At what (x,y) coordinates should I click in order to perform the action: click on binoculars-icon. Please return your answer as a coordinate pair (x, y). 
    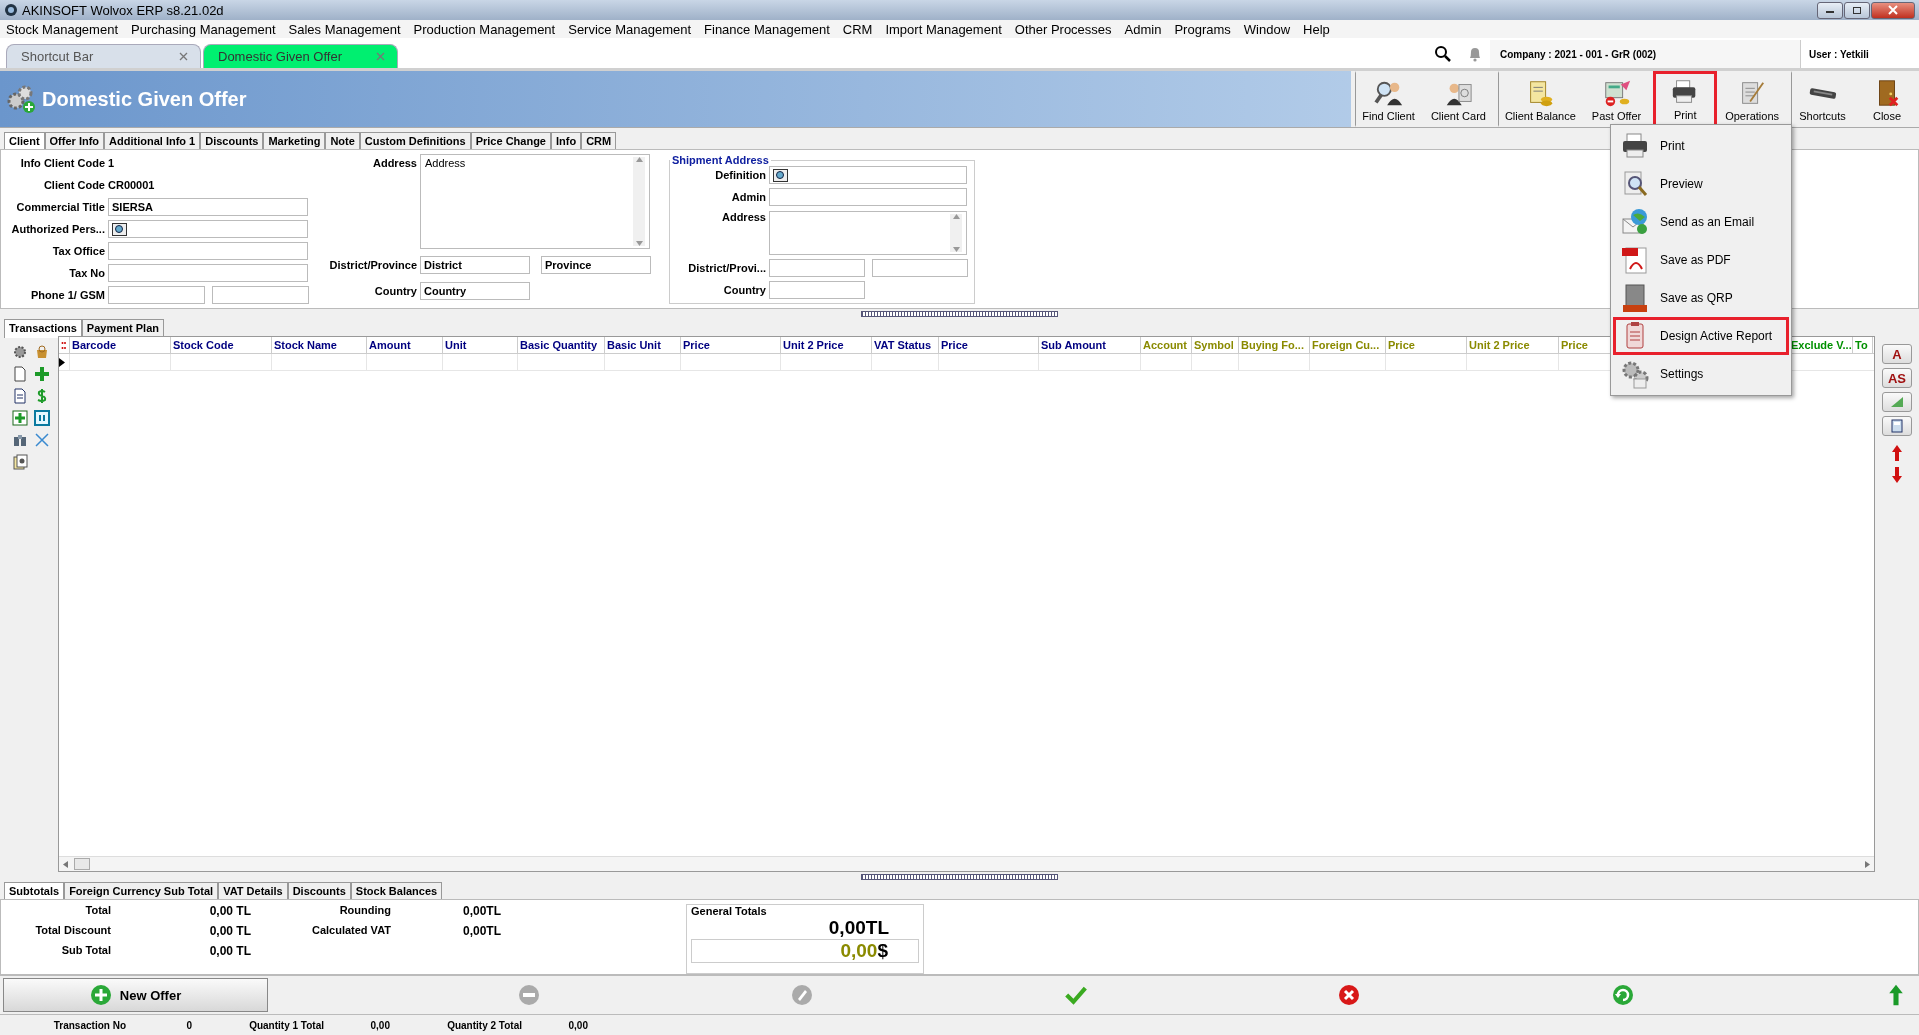
    Looking at the image, I should click on (20, 440).